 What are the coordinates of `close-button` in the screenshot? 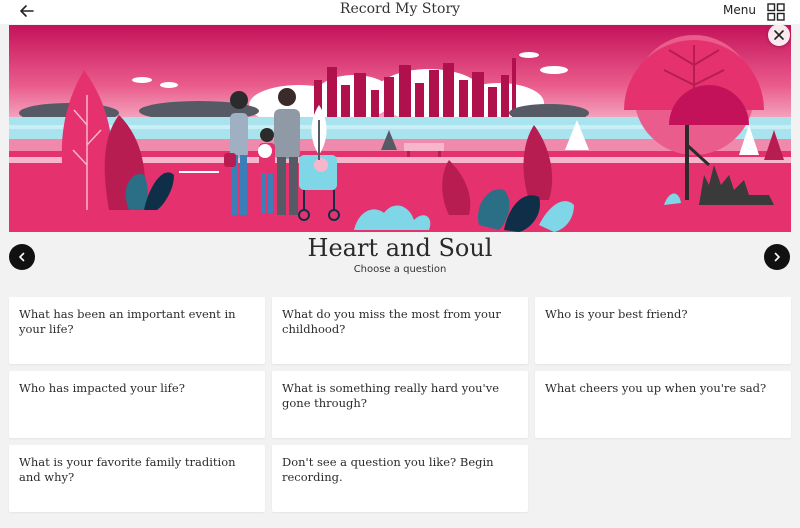 It's located at (779, 35).